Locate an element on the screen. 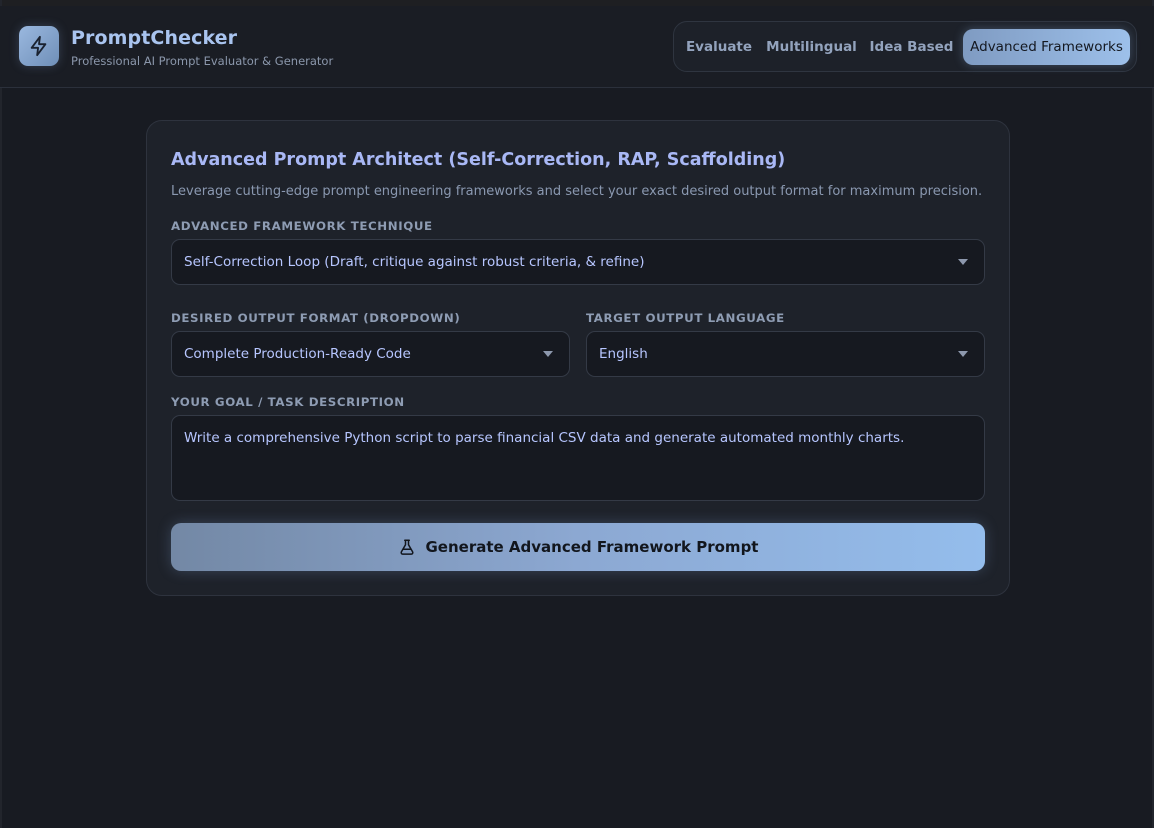  output-language-select: English is located at coordinates (785, 354).